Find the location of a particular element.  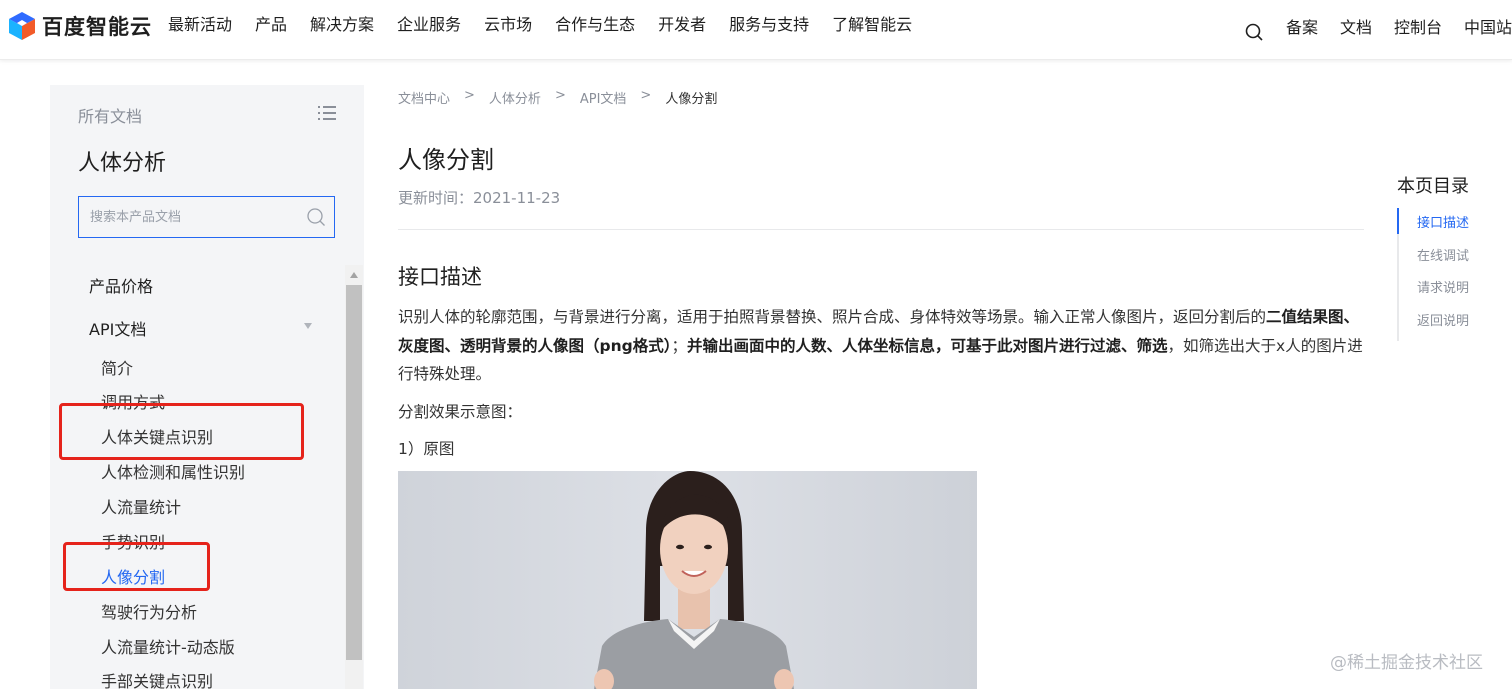

brand-name: 百度智能云 is located at coordinates (97, 27).